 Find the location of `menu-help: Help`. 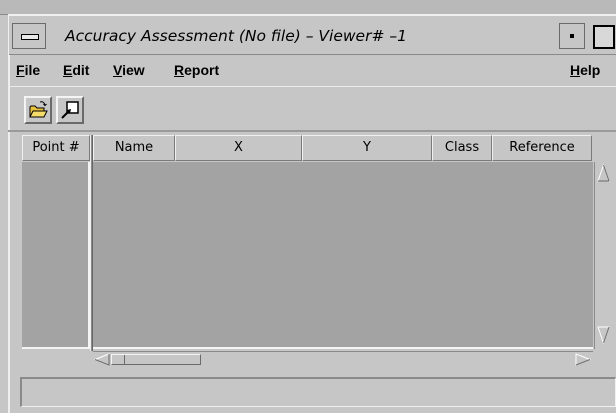

menu-help: Help is located at coordinates (585, 70).